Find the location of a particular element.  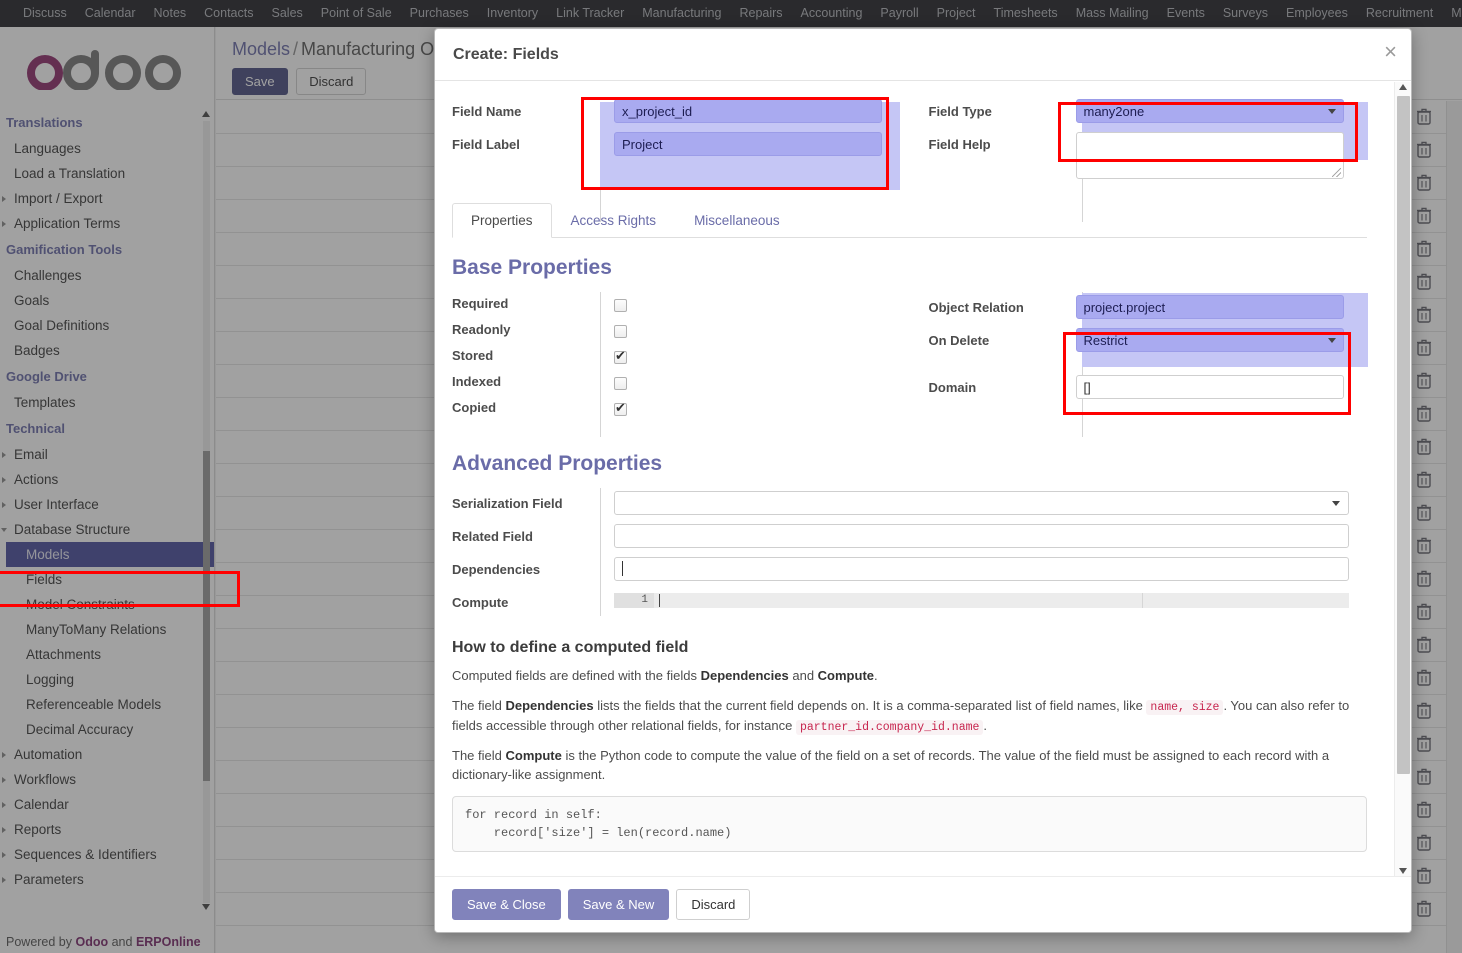

object-relation-input is located at coordinates (1209, 307).